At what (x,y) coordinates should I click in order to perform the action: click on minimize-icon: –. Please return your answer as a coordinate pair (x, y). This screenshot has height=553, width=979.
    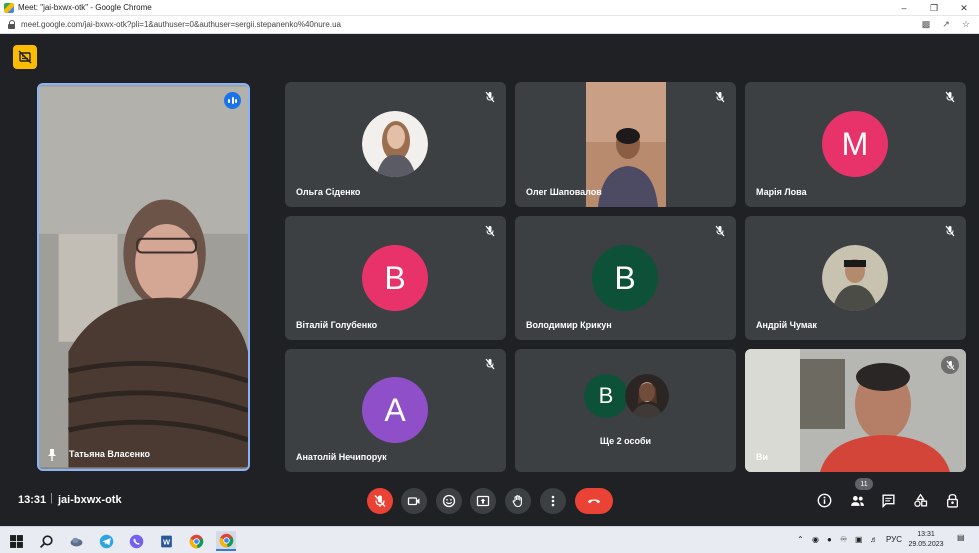
    Looking at the image, I should click on (904, 8).